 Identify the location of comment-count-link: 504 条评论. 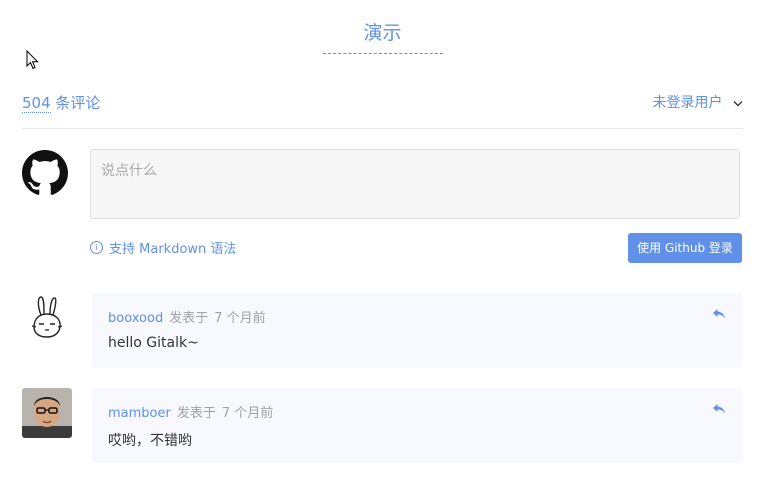
(61, 103).